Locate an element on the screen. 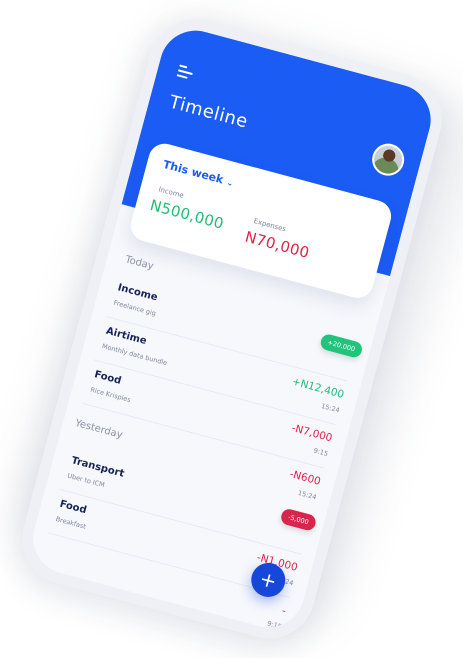  plus-icon: + is located at coordinates (268, 580).